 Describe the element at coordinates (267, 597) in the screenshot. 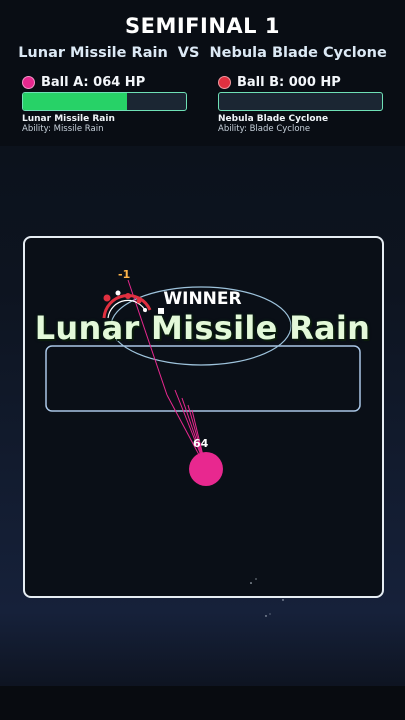

I see `spark-particles` at that location.